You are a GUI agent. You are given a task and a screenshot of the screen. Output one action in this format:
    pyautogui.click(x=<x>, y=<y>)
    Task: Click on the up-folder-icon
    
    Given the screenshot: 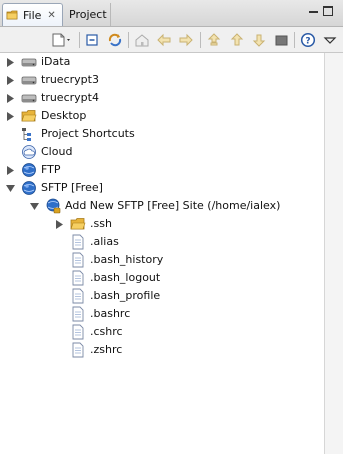 What is the action you would take?
    pyautogui.click(x=214, y=40)
    